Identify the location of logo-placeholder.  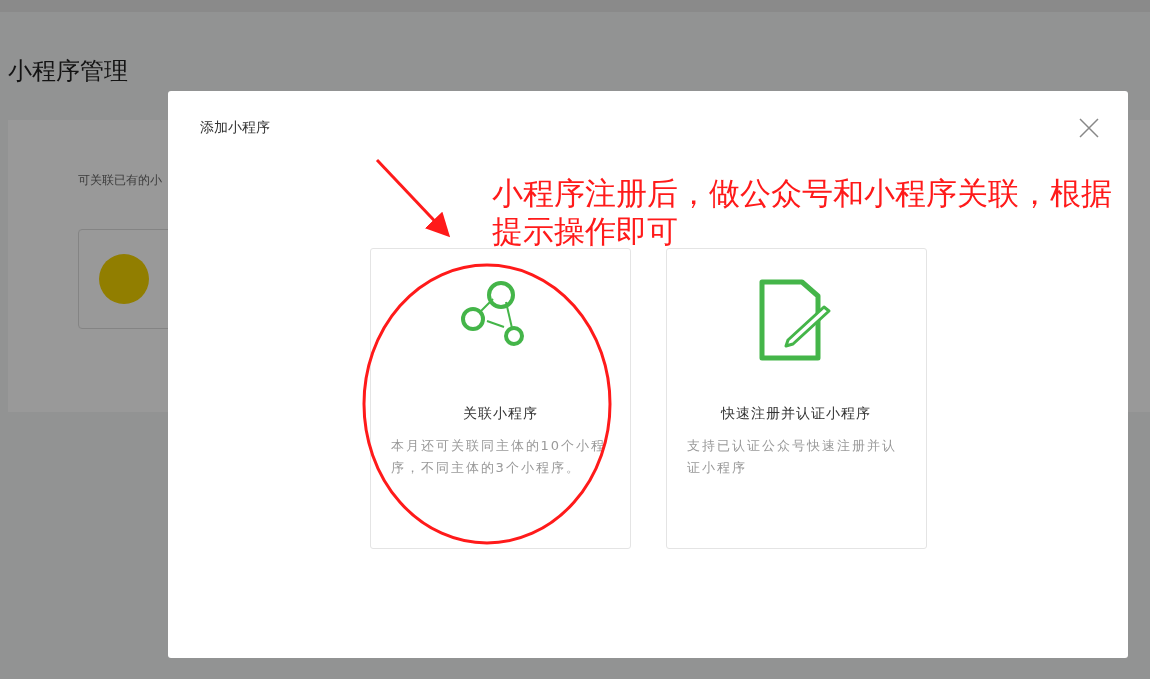
(124, 279).